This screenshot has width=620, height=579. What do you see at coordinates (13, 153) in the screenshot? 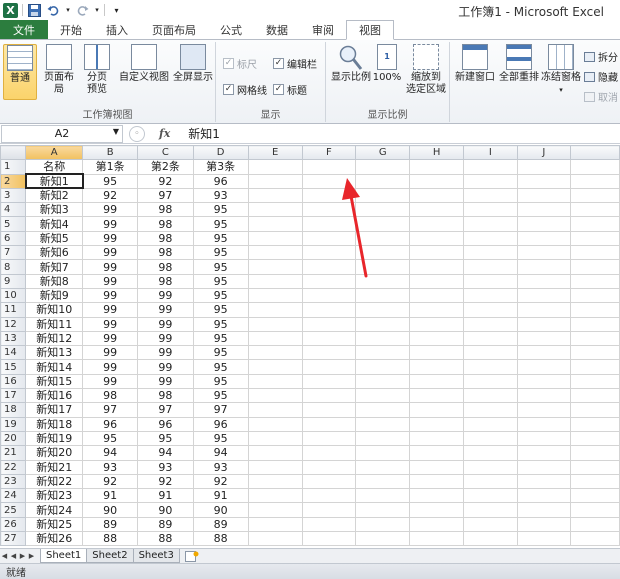
I see `select-all-corner` at bounding box center [13, 153].